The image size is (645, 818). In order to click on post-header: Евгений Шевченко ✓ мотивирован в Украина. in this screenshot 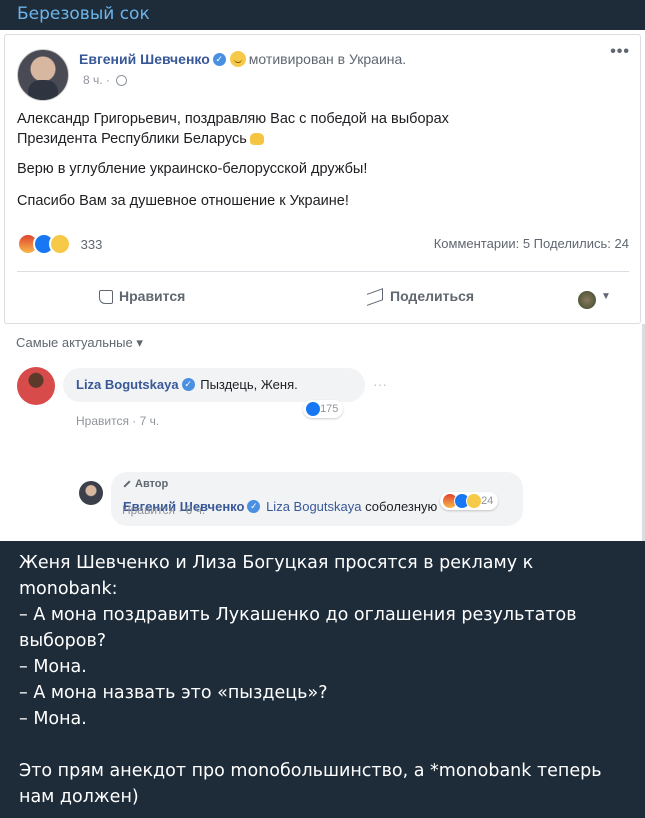, I will do `click(242, 60)`.